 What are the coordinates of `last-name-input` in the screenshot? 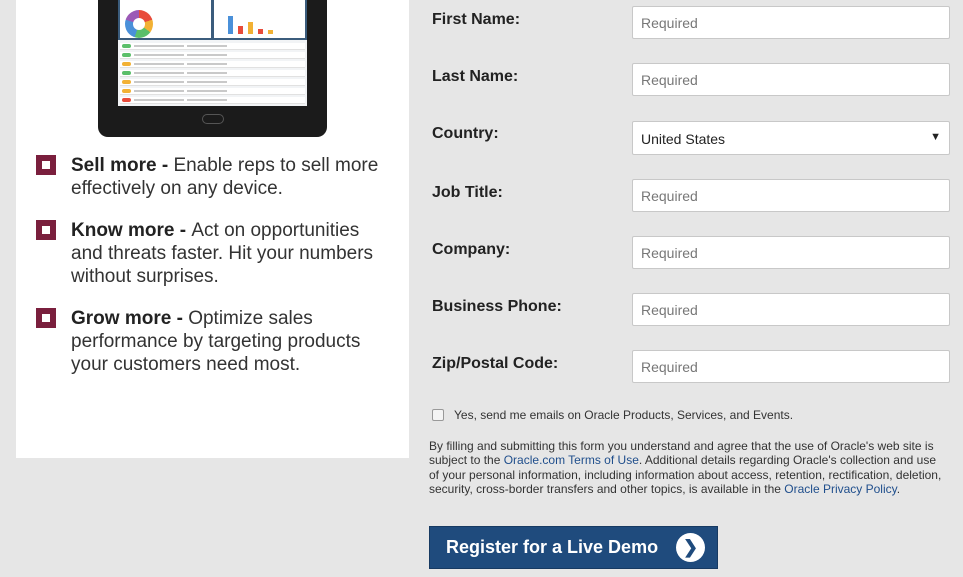 It's located at (791, 79).